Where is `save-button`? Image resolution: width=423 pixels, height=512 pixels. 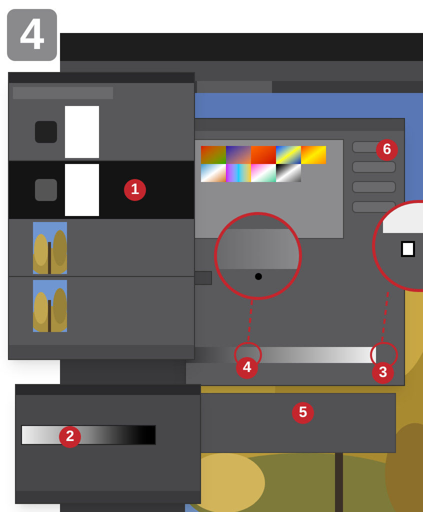 save-button is located at coordinates (374, 207).